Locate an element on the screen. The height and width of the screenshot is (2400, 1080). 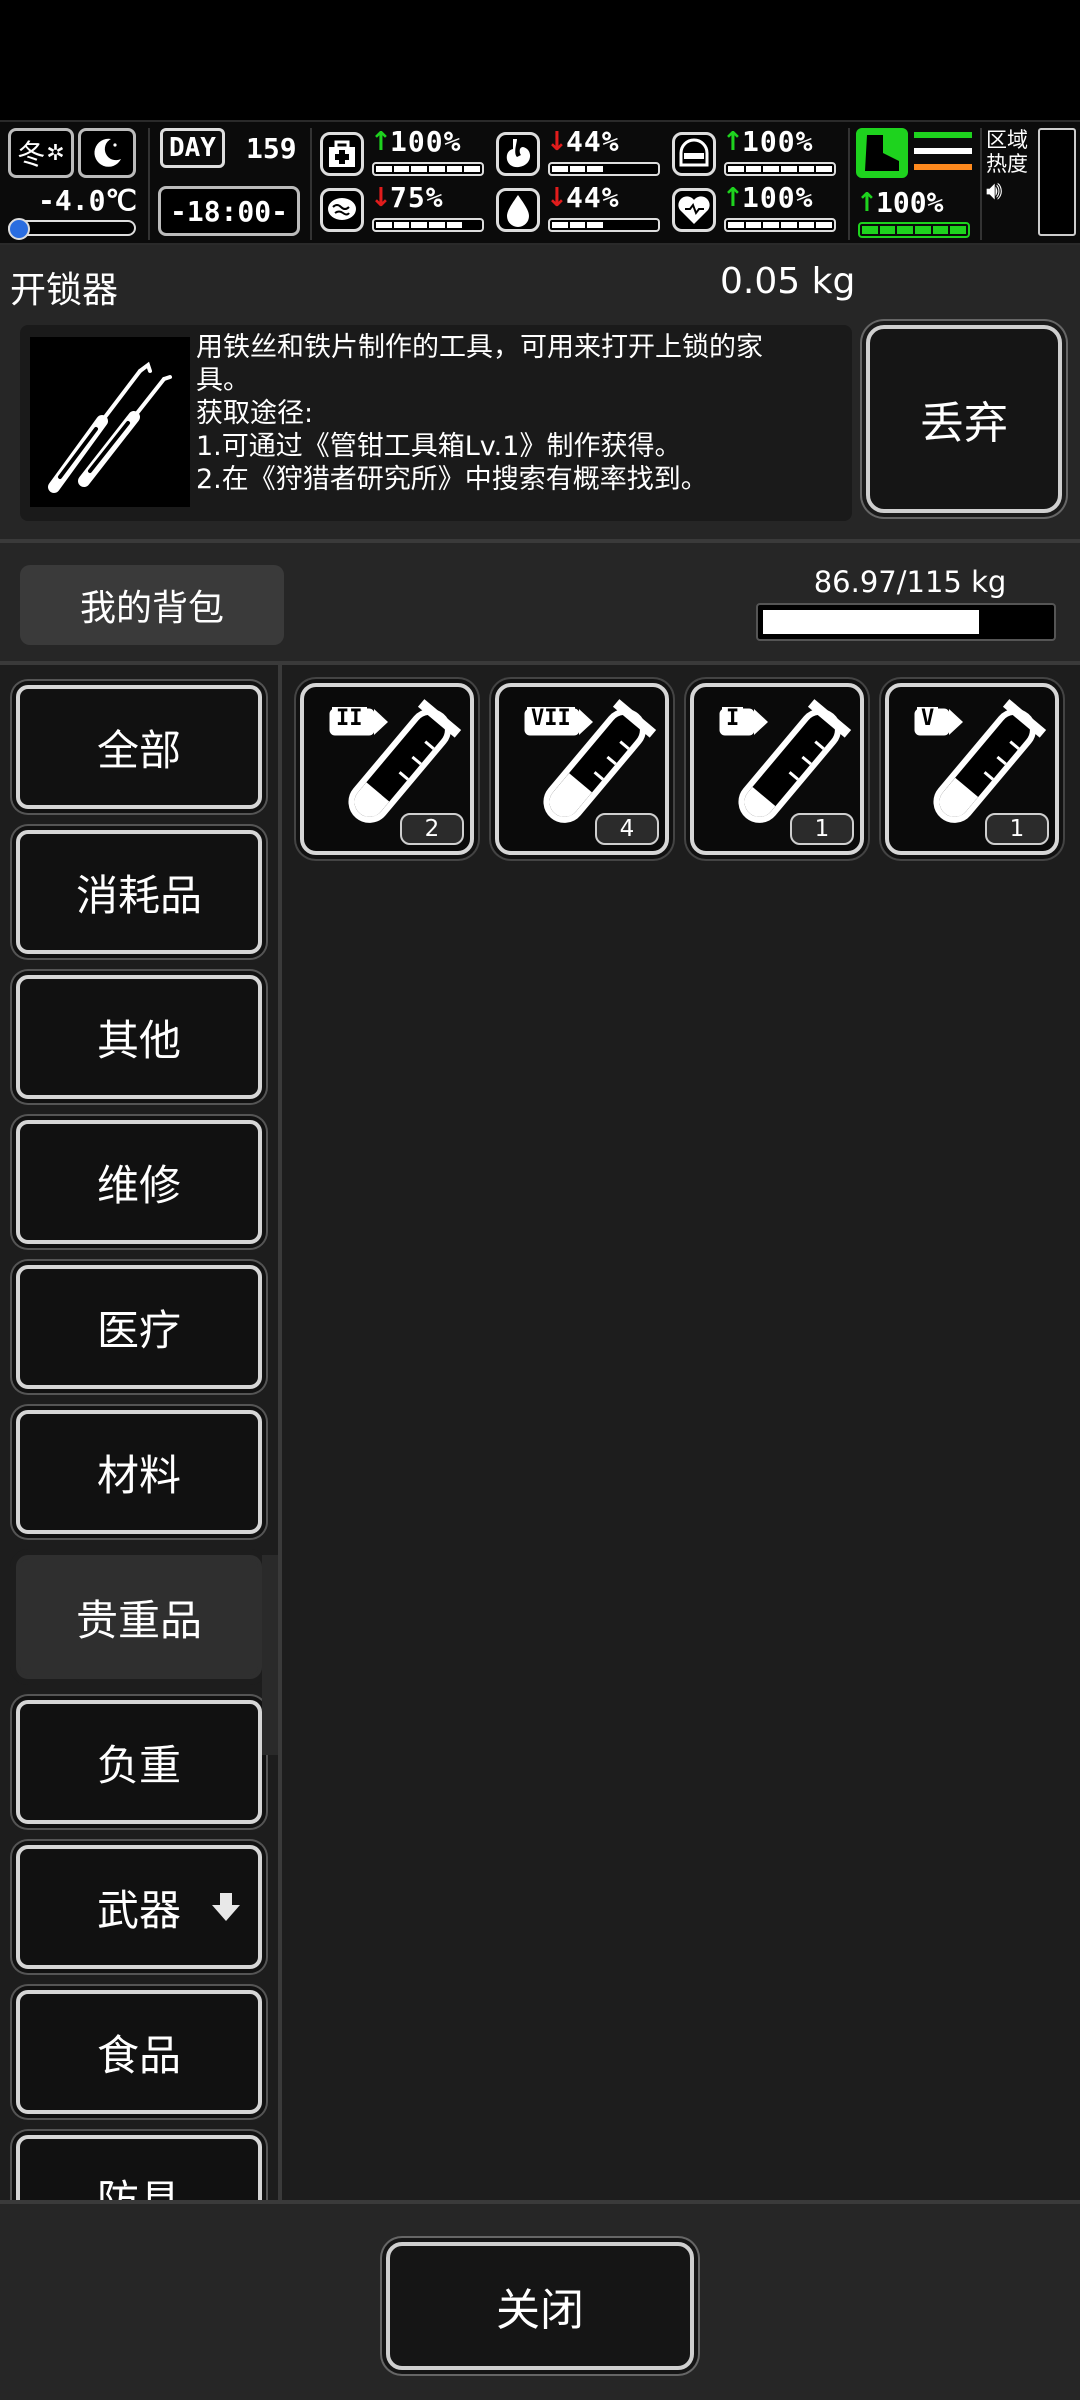
category-8: 武器 is located at coordinates (139, 1907).